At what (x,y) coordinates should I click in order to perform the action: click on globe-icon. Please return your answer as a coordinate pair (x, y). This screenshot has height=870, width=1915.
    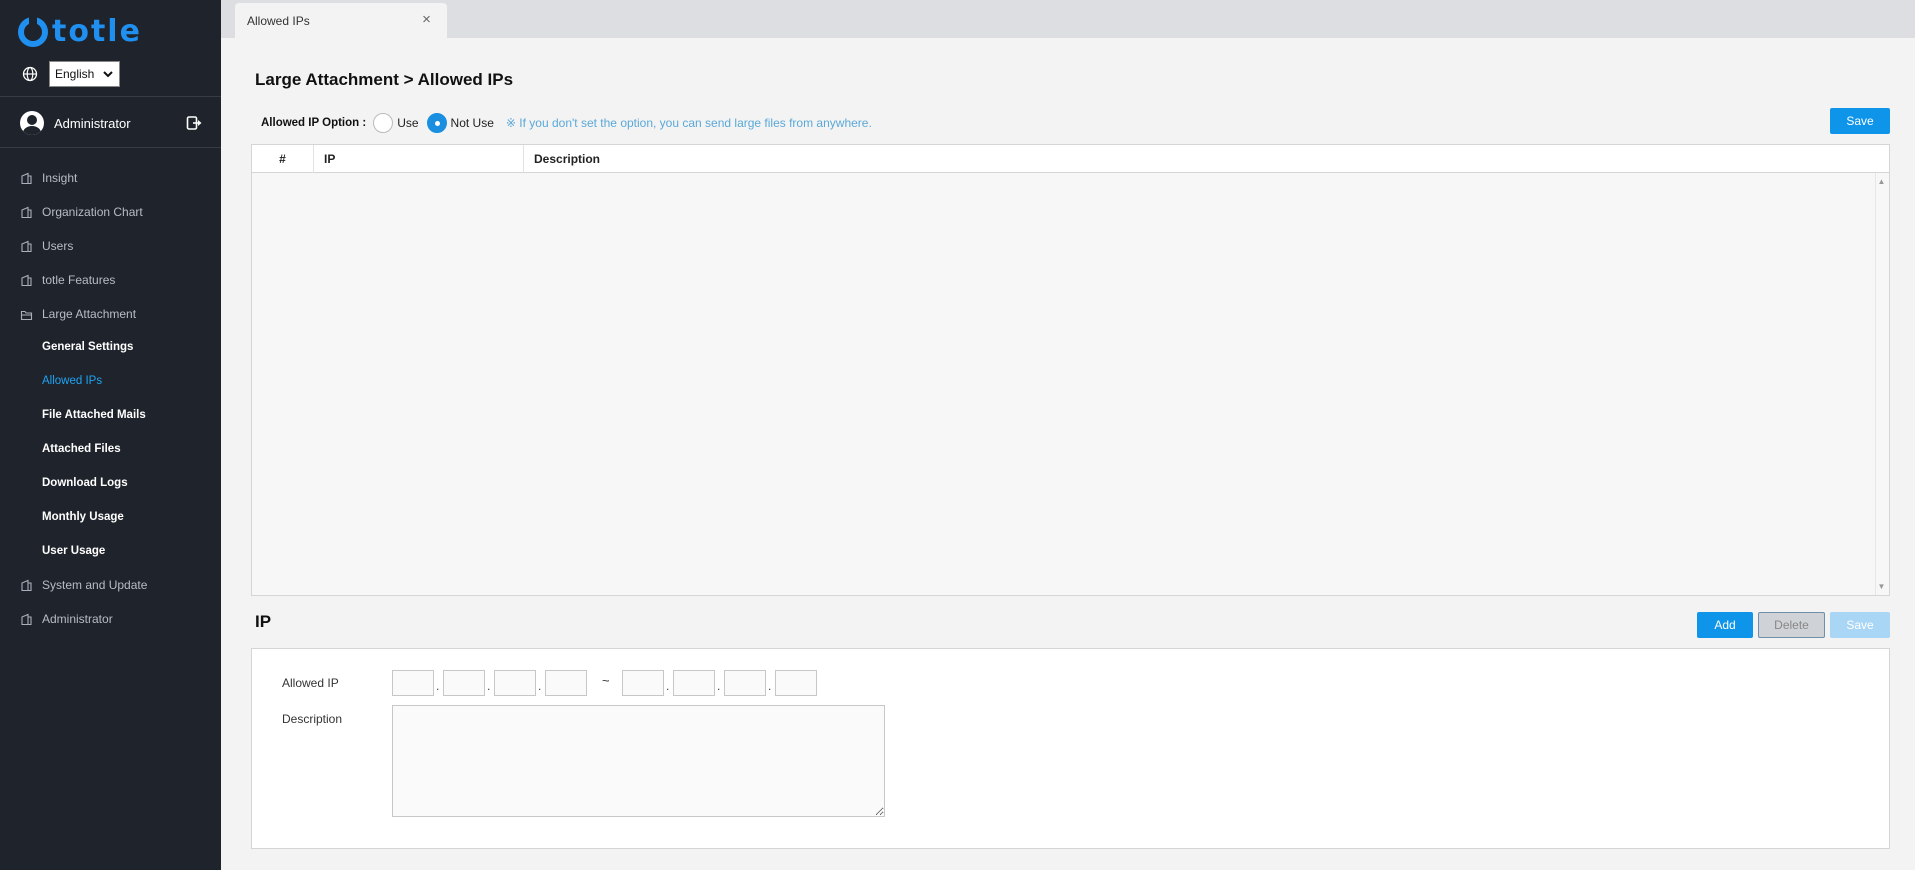
    Looking at the image, I should click on (30, 74).